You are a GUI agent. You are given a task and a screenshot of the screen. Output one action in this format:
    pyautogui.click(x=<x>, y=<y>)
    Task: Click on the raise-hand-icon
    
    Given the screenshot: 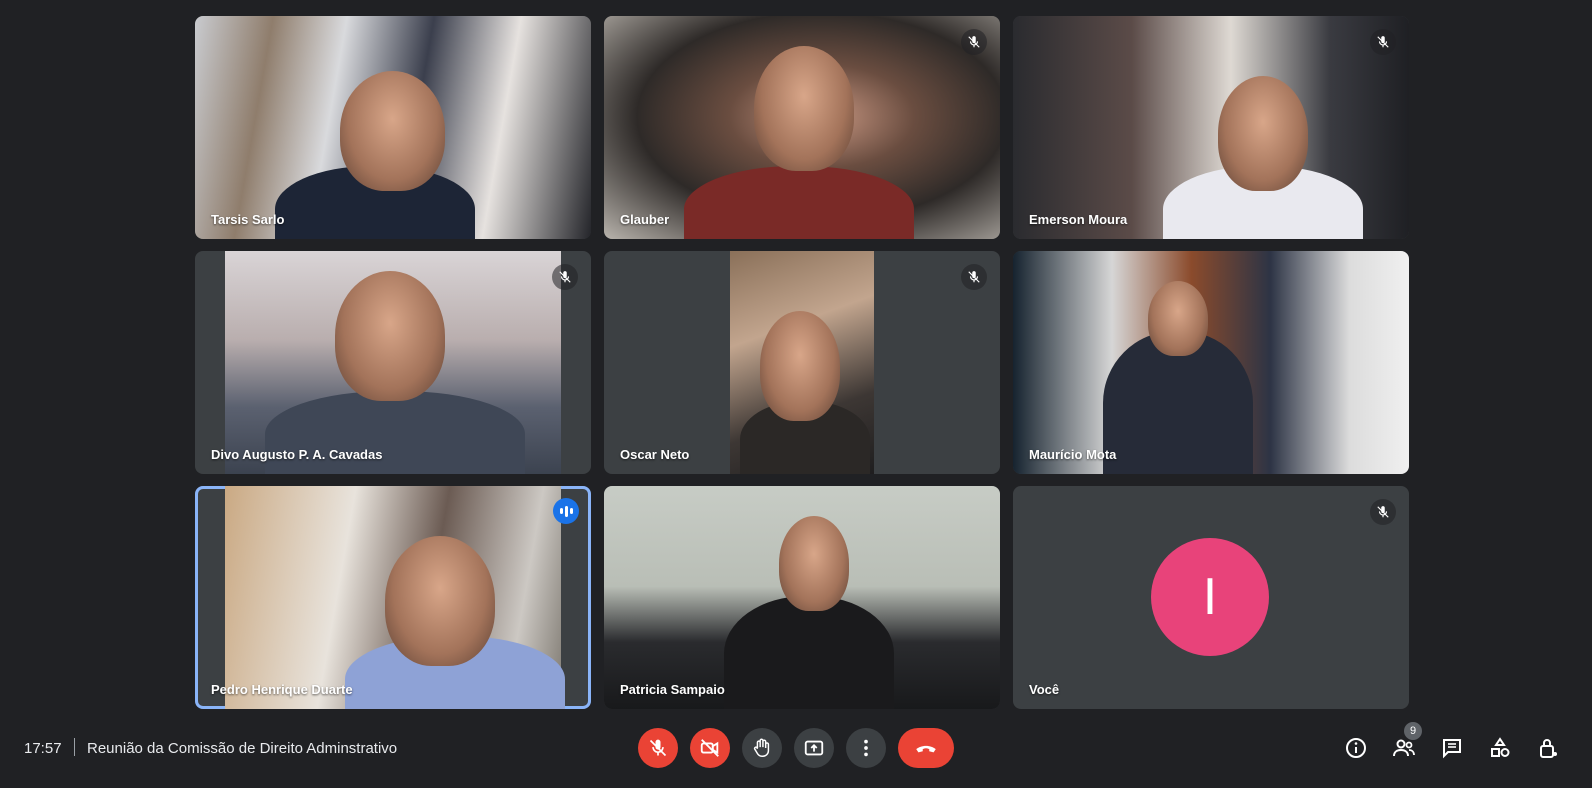 What is the action you would take?
    pyautogui.click(x=761, y=747)
    